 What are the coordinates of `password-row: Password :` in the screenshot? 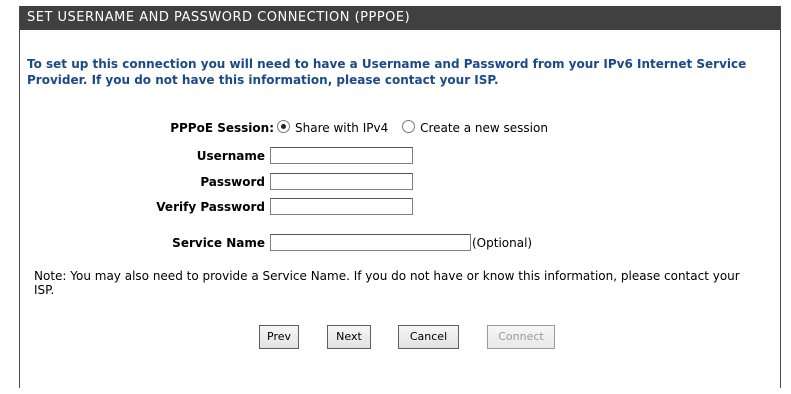 It's located at (400, 182).